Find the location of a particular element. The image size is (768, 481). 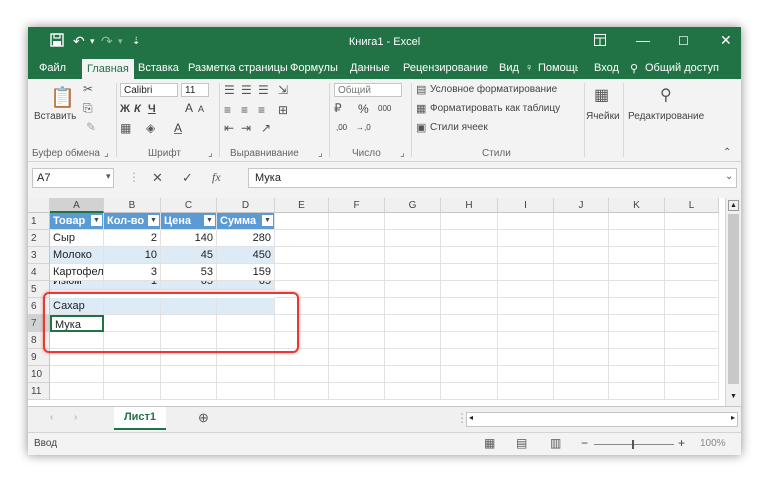

paste-icon: 📋 is located at coordinates (62, 97).